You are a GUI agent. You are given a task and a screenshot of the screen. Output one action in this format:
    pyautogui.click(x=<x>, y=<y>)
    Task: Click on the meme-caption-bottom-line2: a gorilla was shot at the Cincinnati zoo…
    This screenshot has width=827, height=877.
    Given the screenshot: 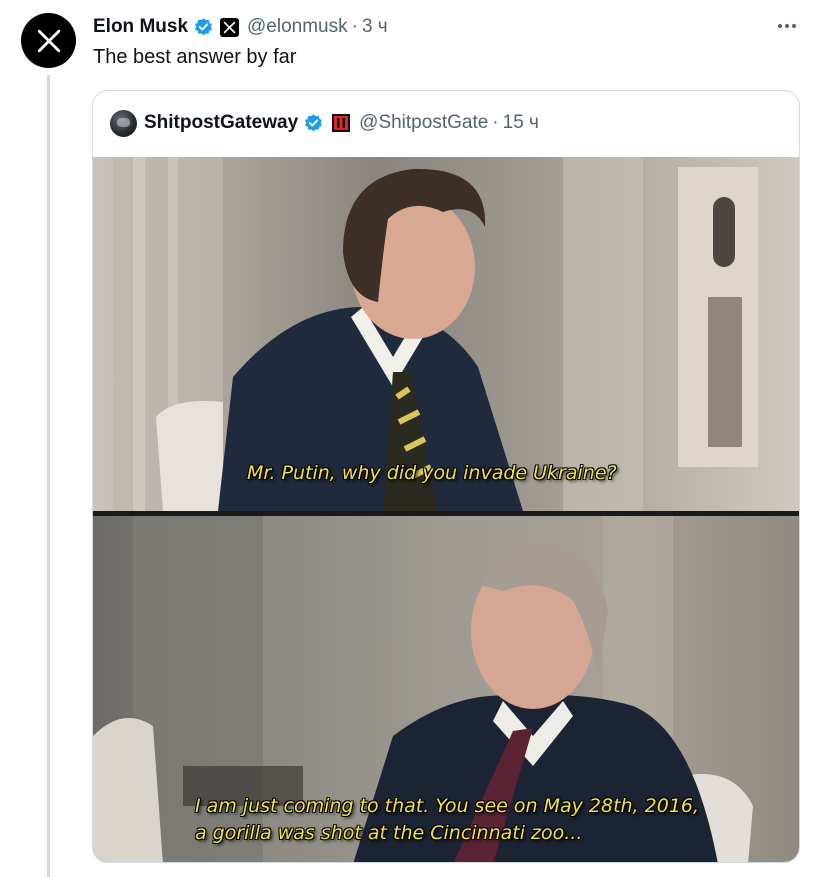 What is the action you would take?
    pyautogui.click(x=389, y=833)
    